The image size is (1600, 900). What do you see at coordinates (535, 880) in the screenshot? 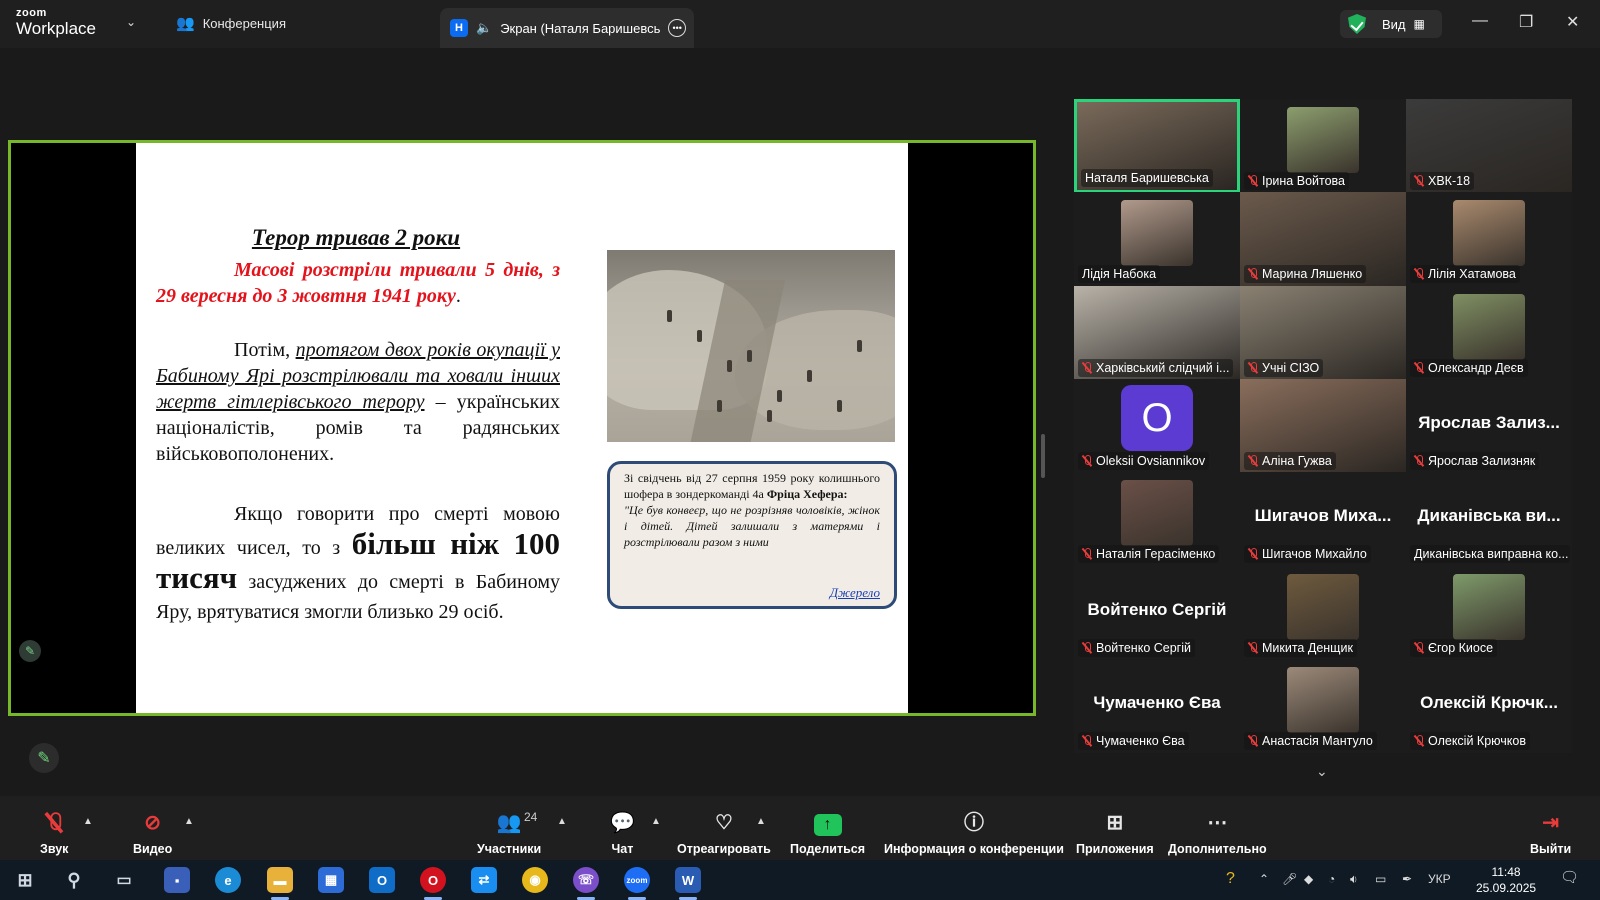
I see `chrome-icon: ◉` at bounding box center [535, 880].